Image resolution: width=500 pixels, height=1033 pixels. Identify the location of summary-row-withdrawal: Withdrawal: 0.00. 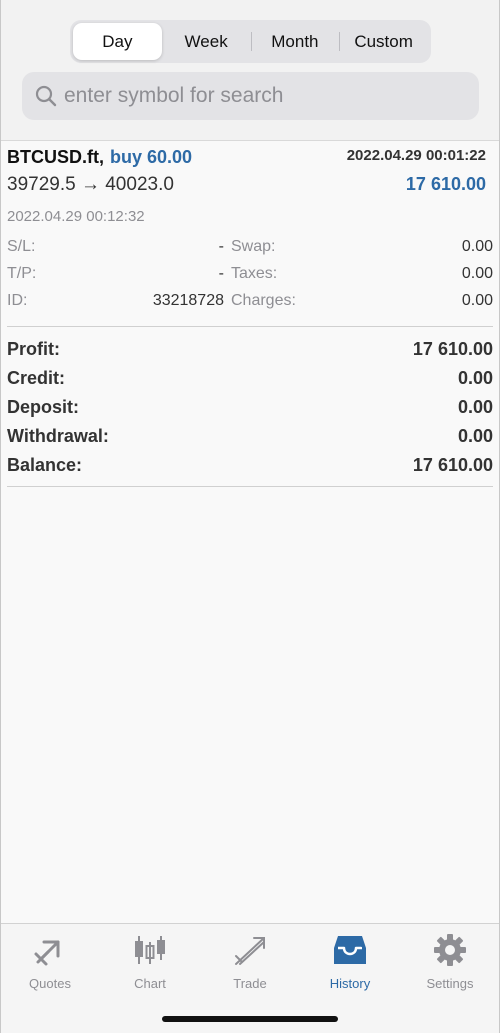
(250, 436).